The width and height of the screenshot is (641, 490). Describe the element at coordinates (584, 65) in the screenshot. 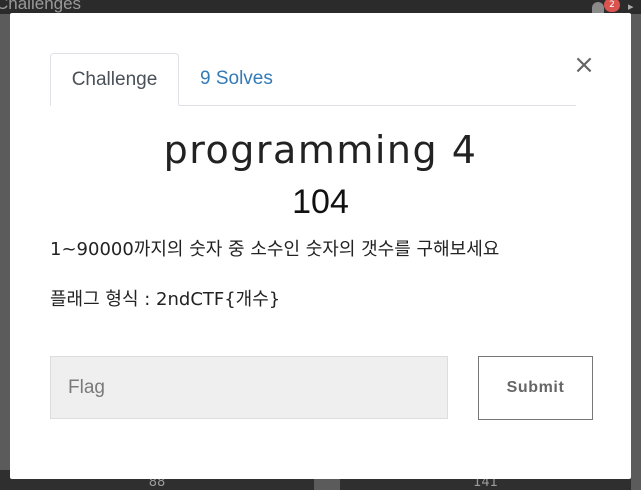

I see `close-icon: ×` at that location.